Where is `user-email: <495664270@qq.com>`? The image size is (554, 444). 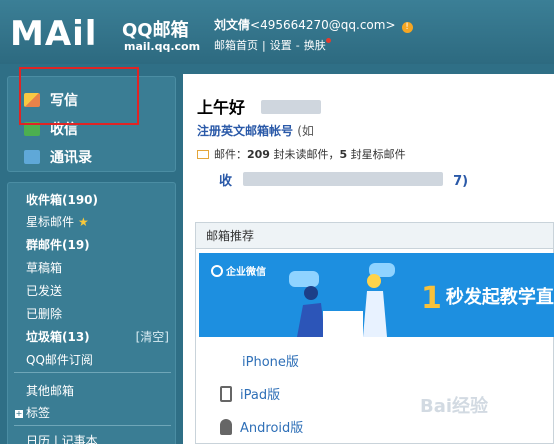 user-email: <495664270@qq.com> is located at coordinates (323, 25).